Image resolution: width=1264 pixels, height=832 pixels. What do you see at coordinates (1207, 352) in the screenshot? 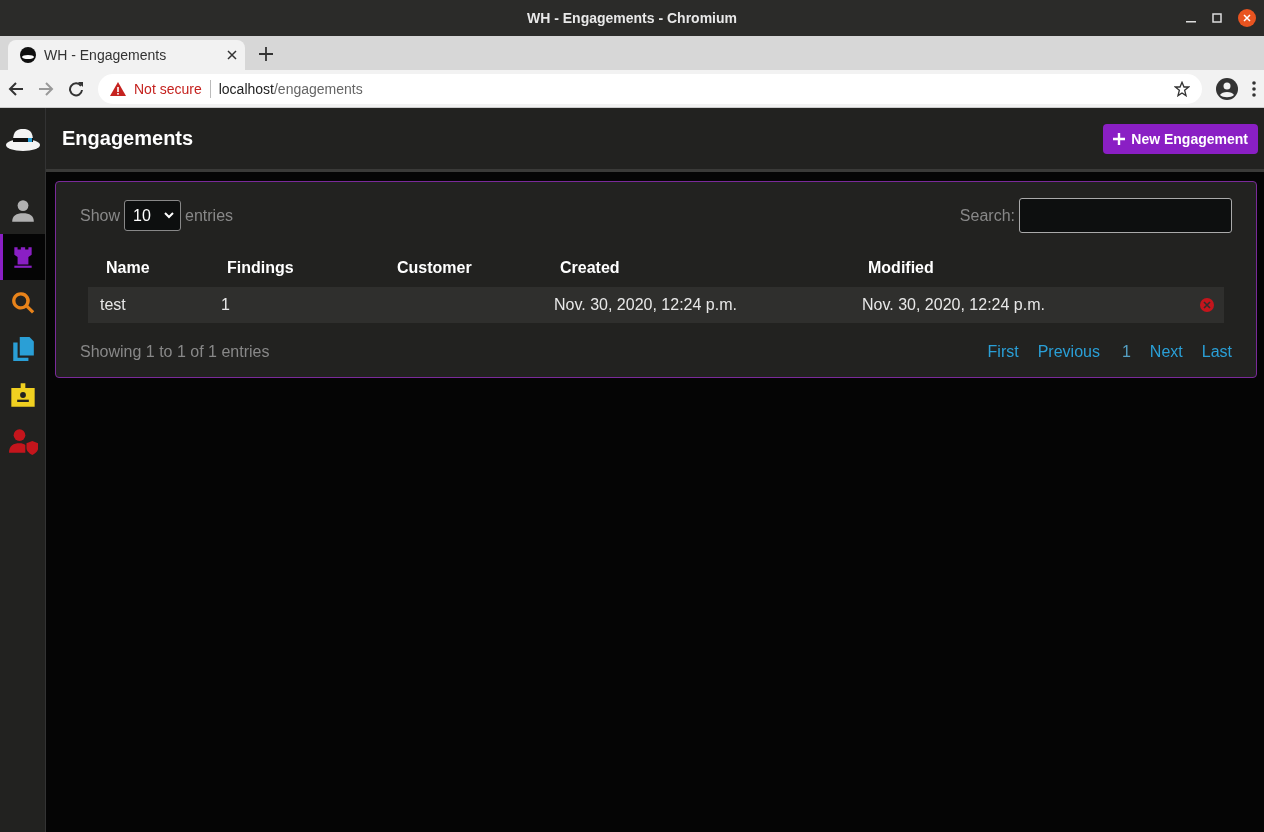
I see `pagination-link: Last` at bounding box center [1207, 352].